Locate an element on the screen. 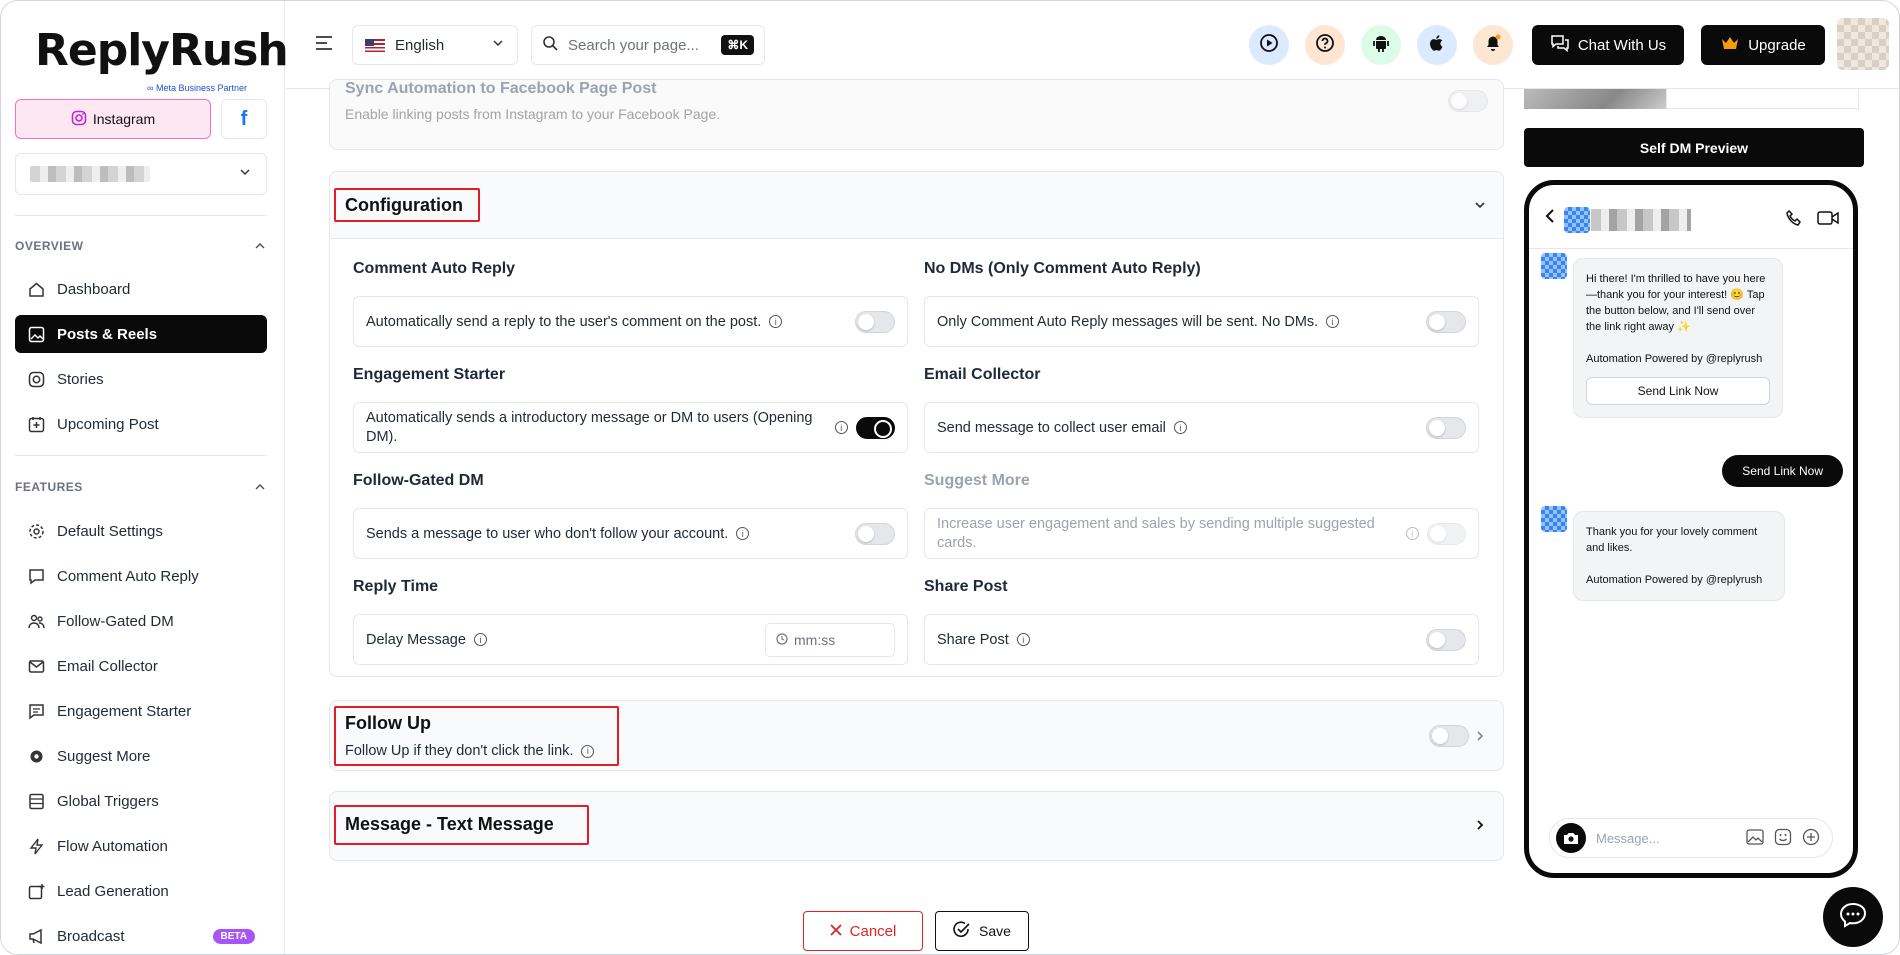 The height and width of the screenshot is (955, 1900). sync-toggle is located at coordinates (1468, 101).